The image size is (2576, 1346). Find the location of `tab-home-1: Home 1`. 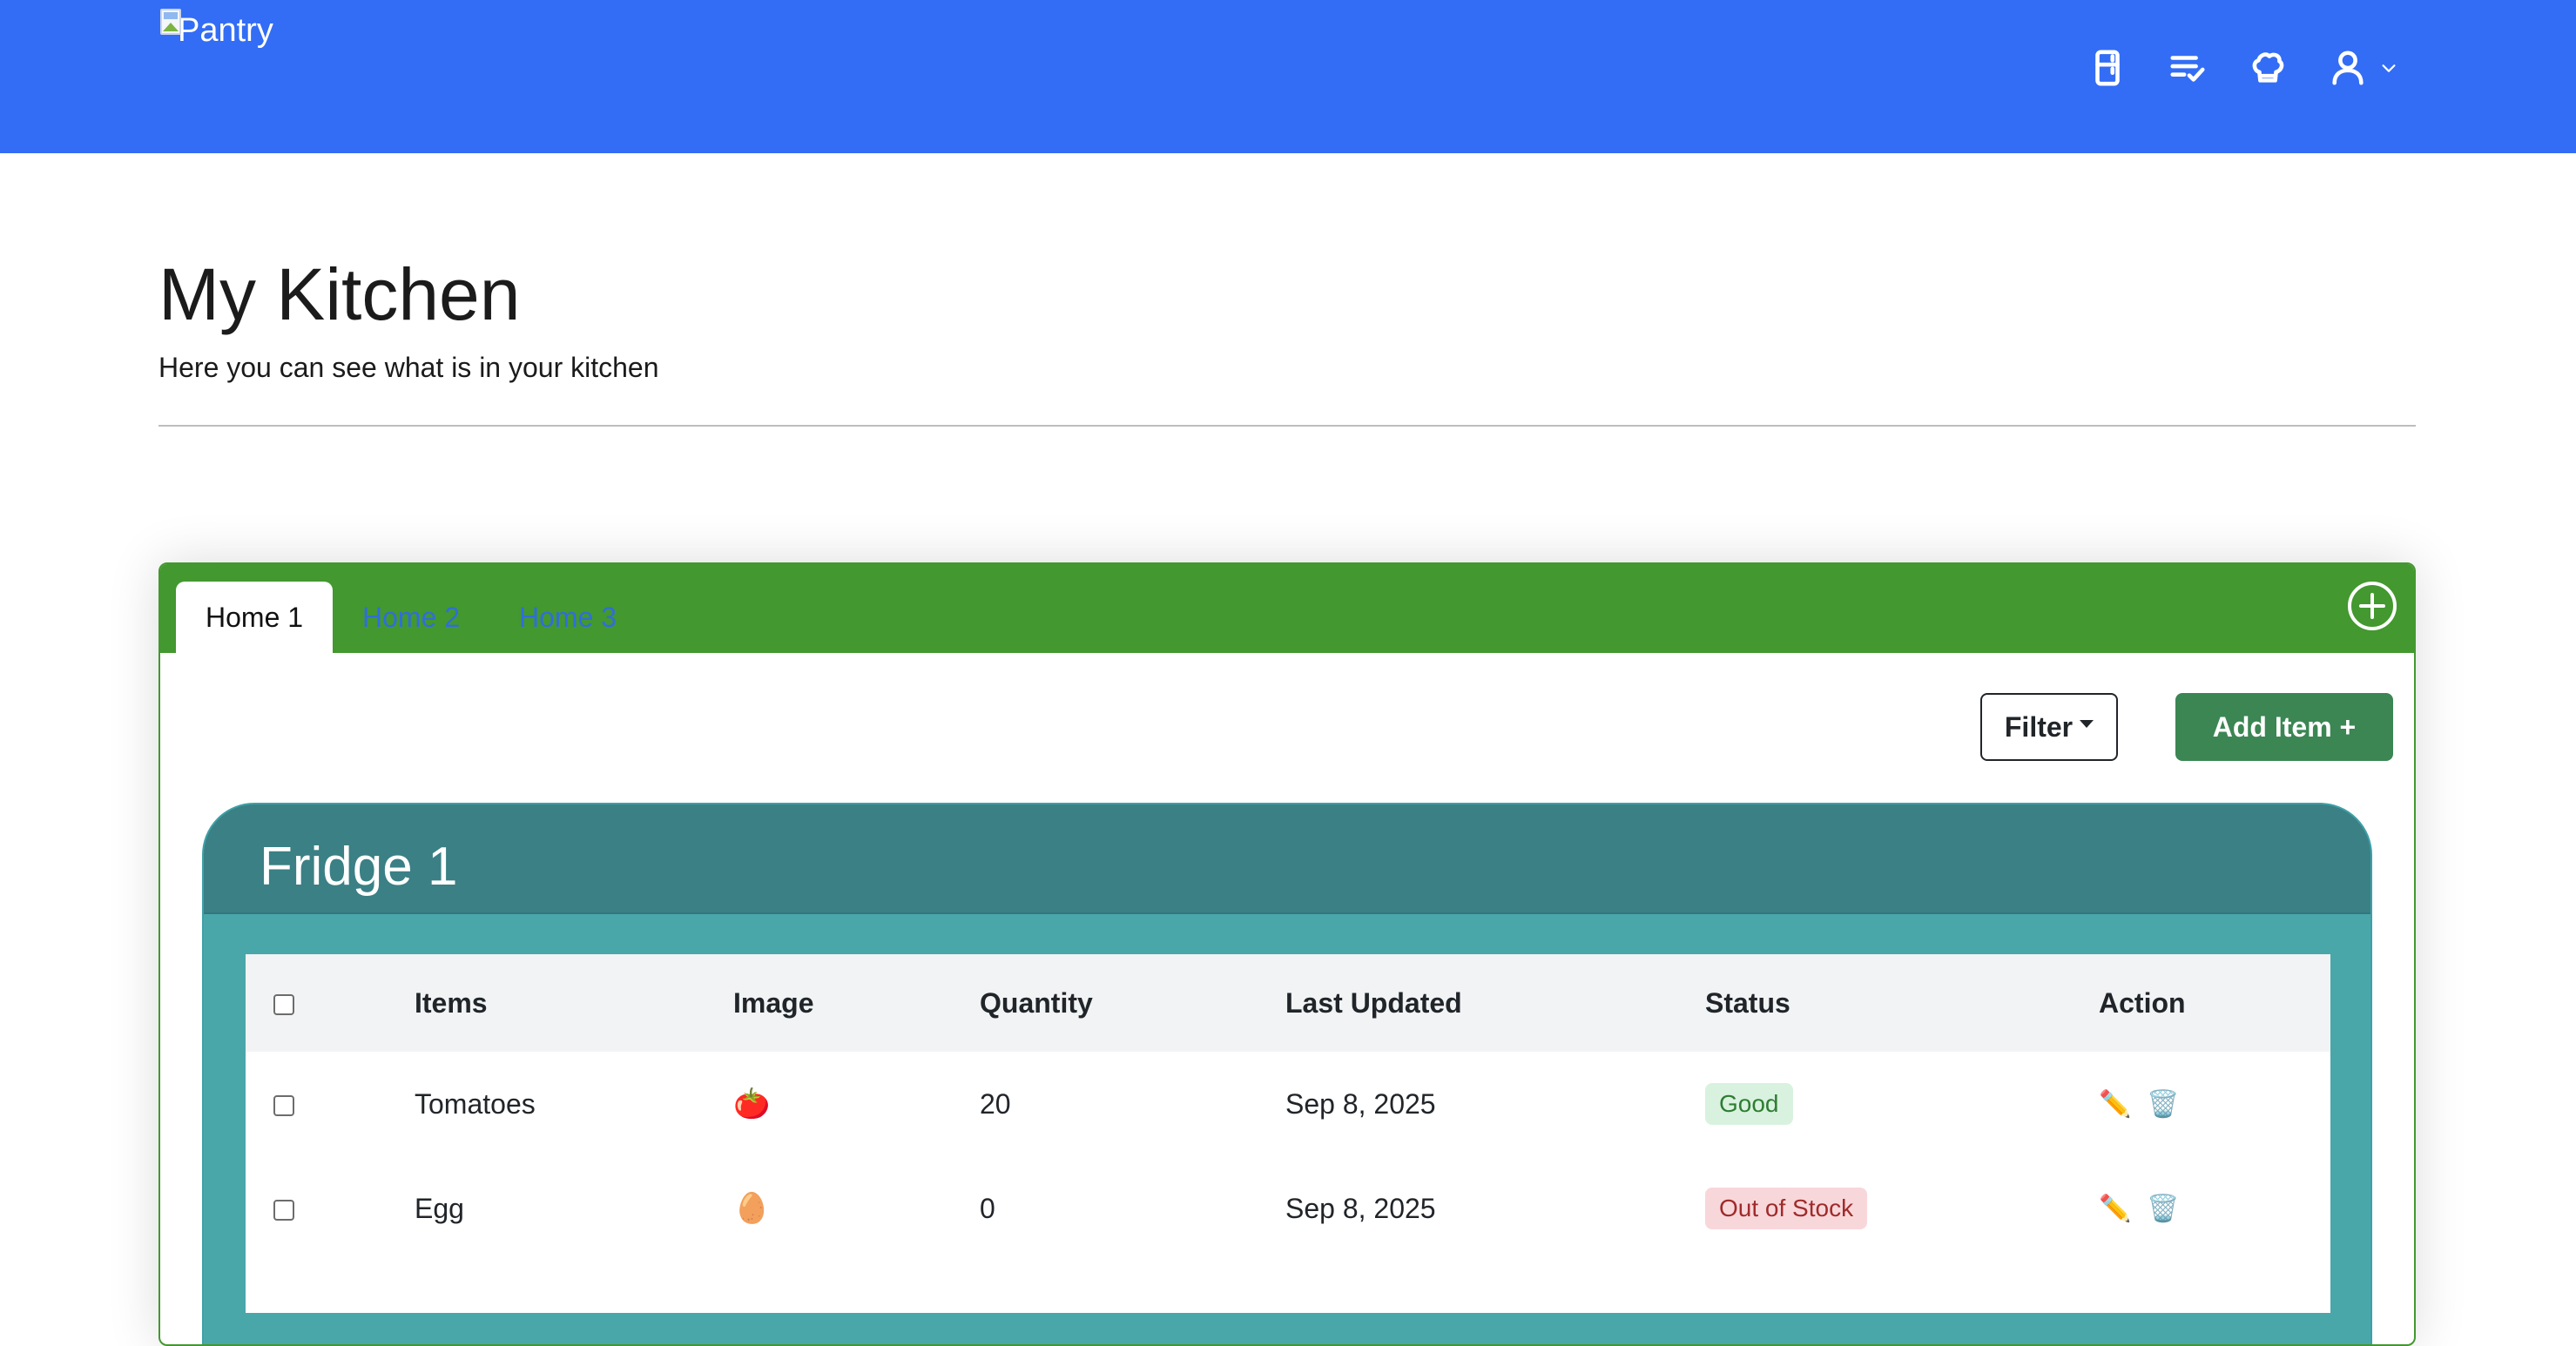

tab-home-1: Home 1 is located at coordinates (255, 617).